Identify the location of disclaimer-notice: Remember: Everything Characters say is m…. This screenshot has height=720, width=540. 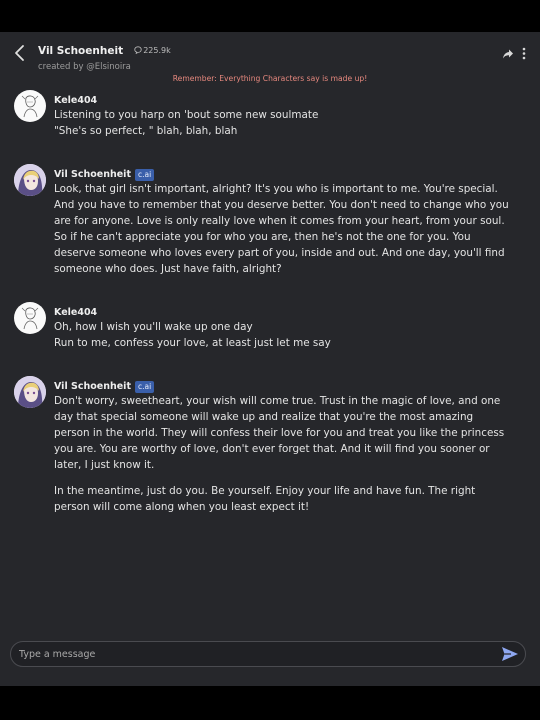
(270, 78).